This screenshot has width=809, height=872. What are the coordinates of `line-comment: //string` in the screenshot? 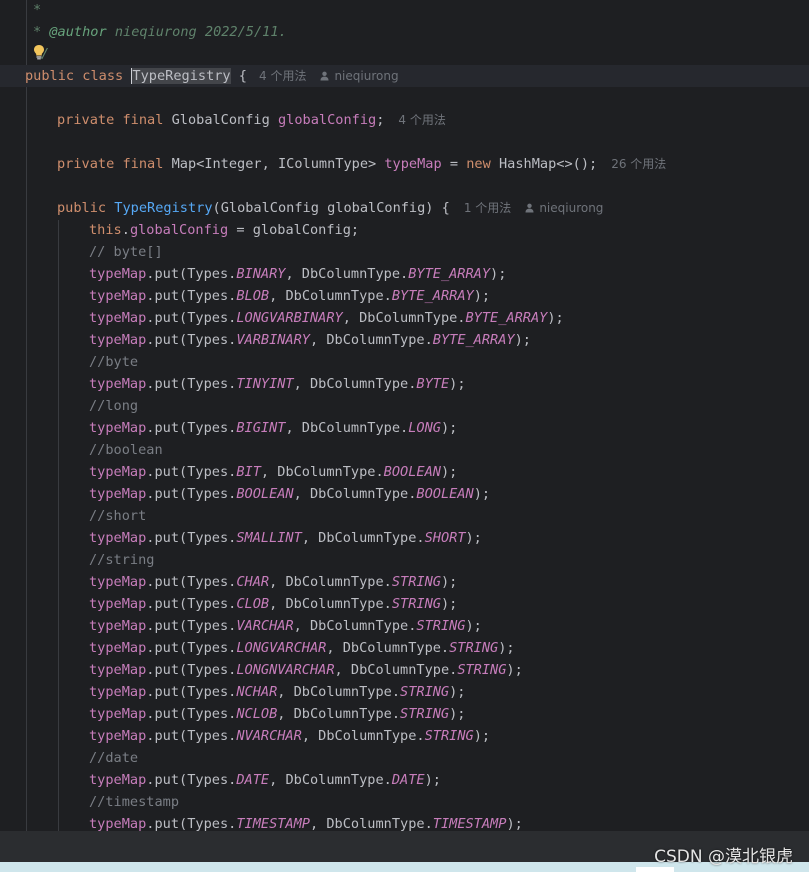 It's located at (122, 560).